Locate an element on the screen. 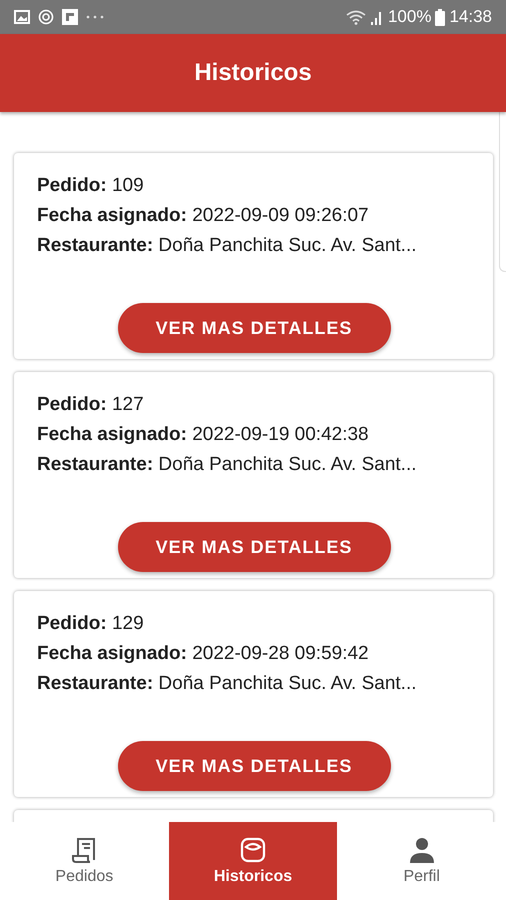 This screenshot has height=900, width=506. order-detail: Pedido: 109 is located at coordinates (91, 186).